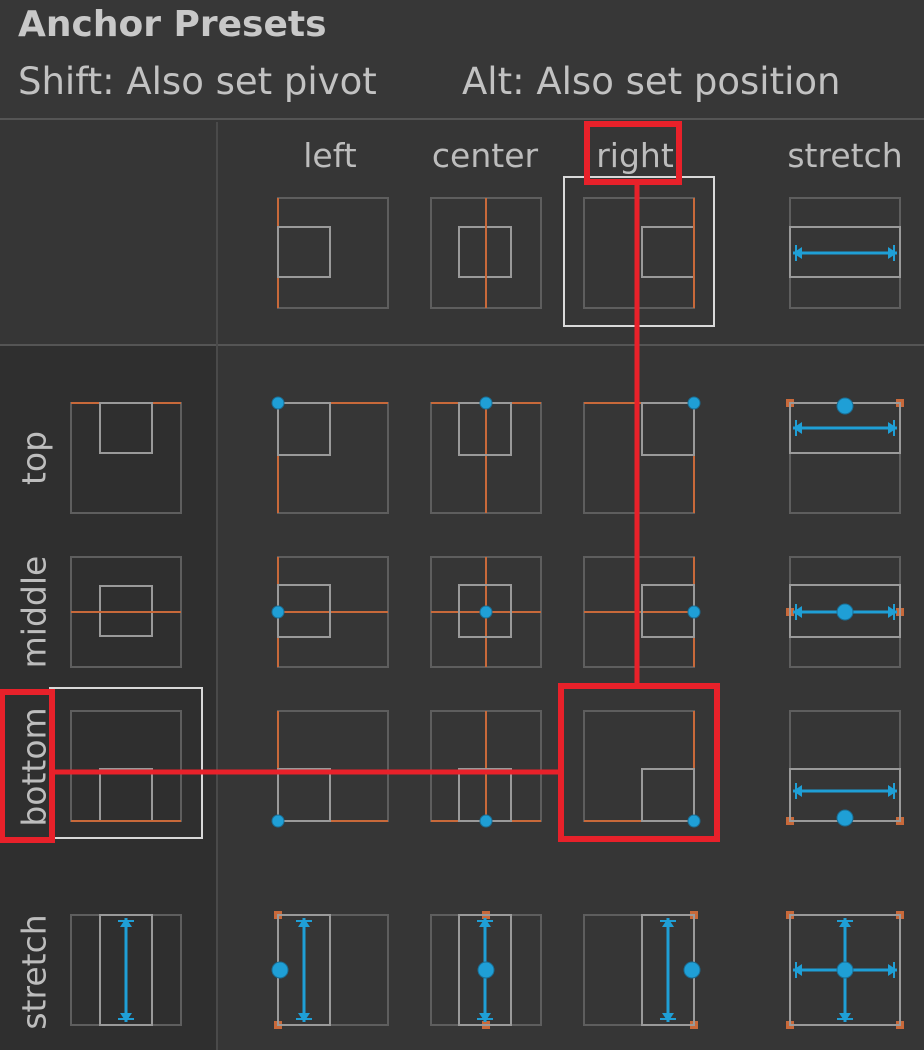 This screenshot has width=924, height=1050. I want to click on column-label-stretch: stretch, so click(845, 155).